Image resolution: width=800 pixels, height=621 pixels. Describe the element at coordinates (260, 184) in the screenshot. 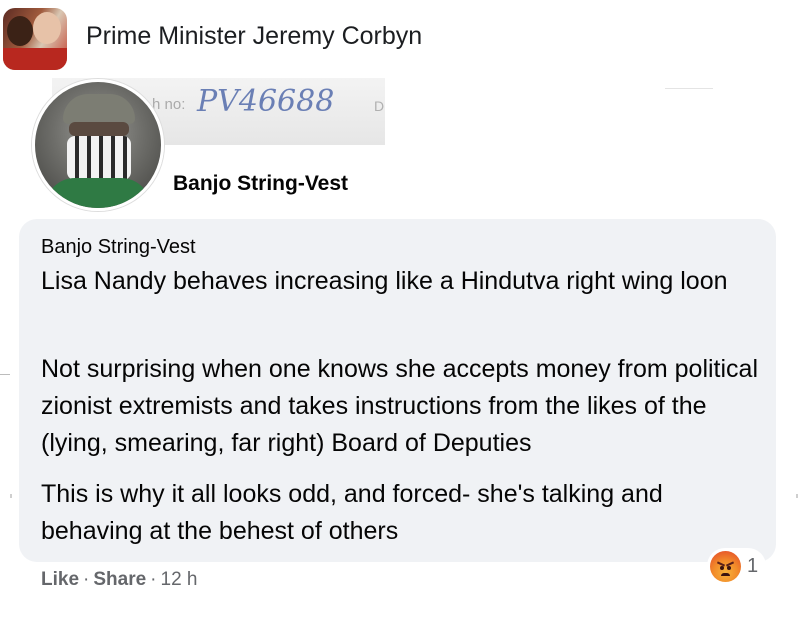

I see `profile-name: Banjo String-Vest` at that location.